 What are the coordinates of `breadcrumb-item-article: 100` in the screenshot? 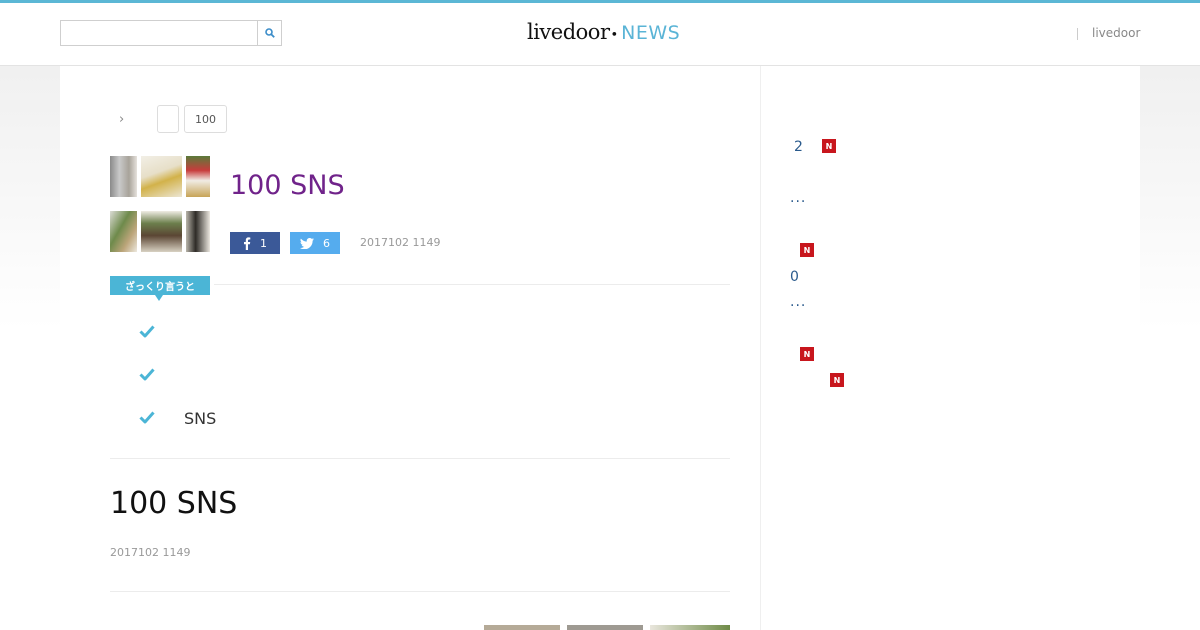 It's located at (205, 119).